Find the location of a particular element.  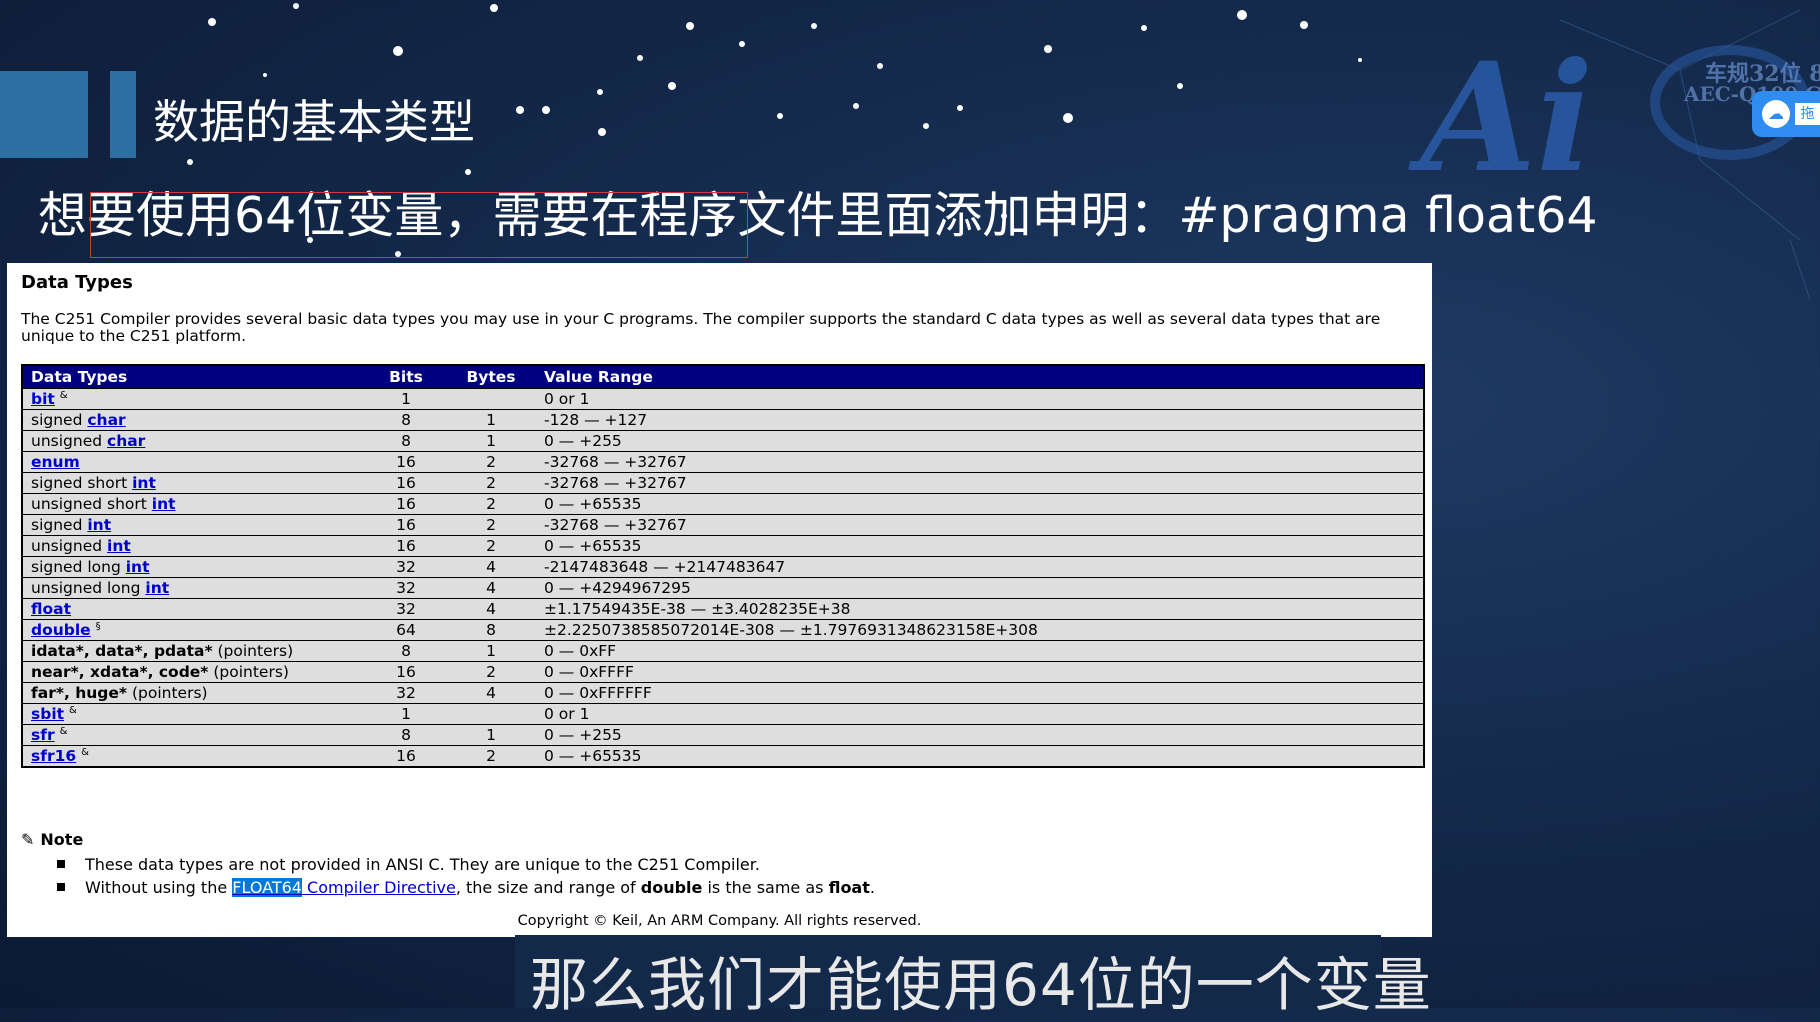

cell-value-range: 0 — +4294967295 is located at coordinates (980, 588).